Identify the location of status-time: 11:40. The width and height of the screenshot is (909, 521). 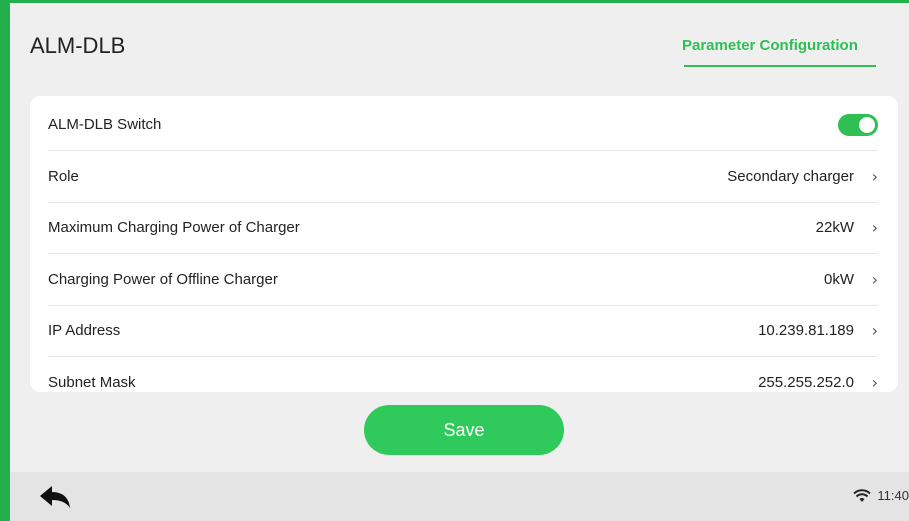
(893, 495).